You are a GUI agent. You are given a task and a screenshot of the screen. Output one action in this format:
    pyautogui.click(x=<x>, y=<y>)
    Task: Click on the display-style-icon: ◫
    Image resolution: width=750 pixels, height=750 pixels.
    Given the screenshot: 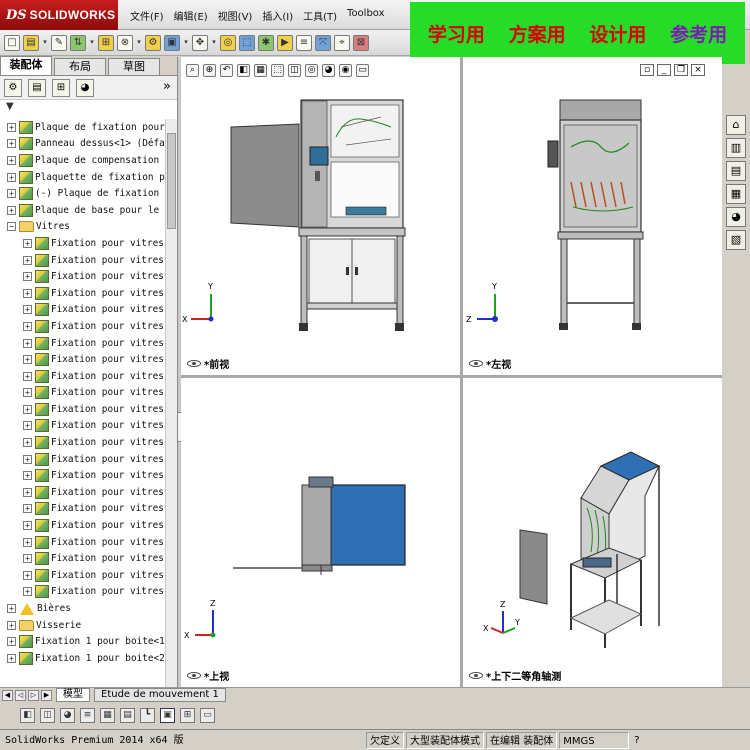 What is the action you would take?
    pyautogui.click(x=294, y=70)
    